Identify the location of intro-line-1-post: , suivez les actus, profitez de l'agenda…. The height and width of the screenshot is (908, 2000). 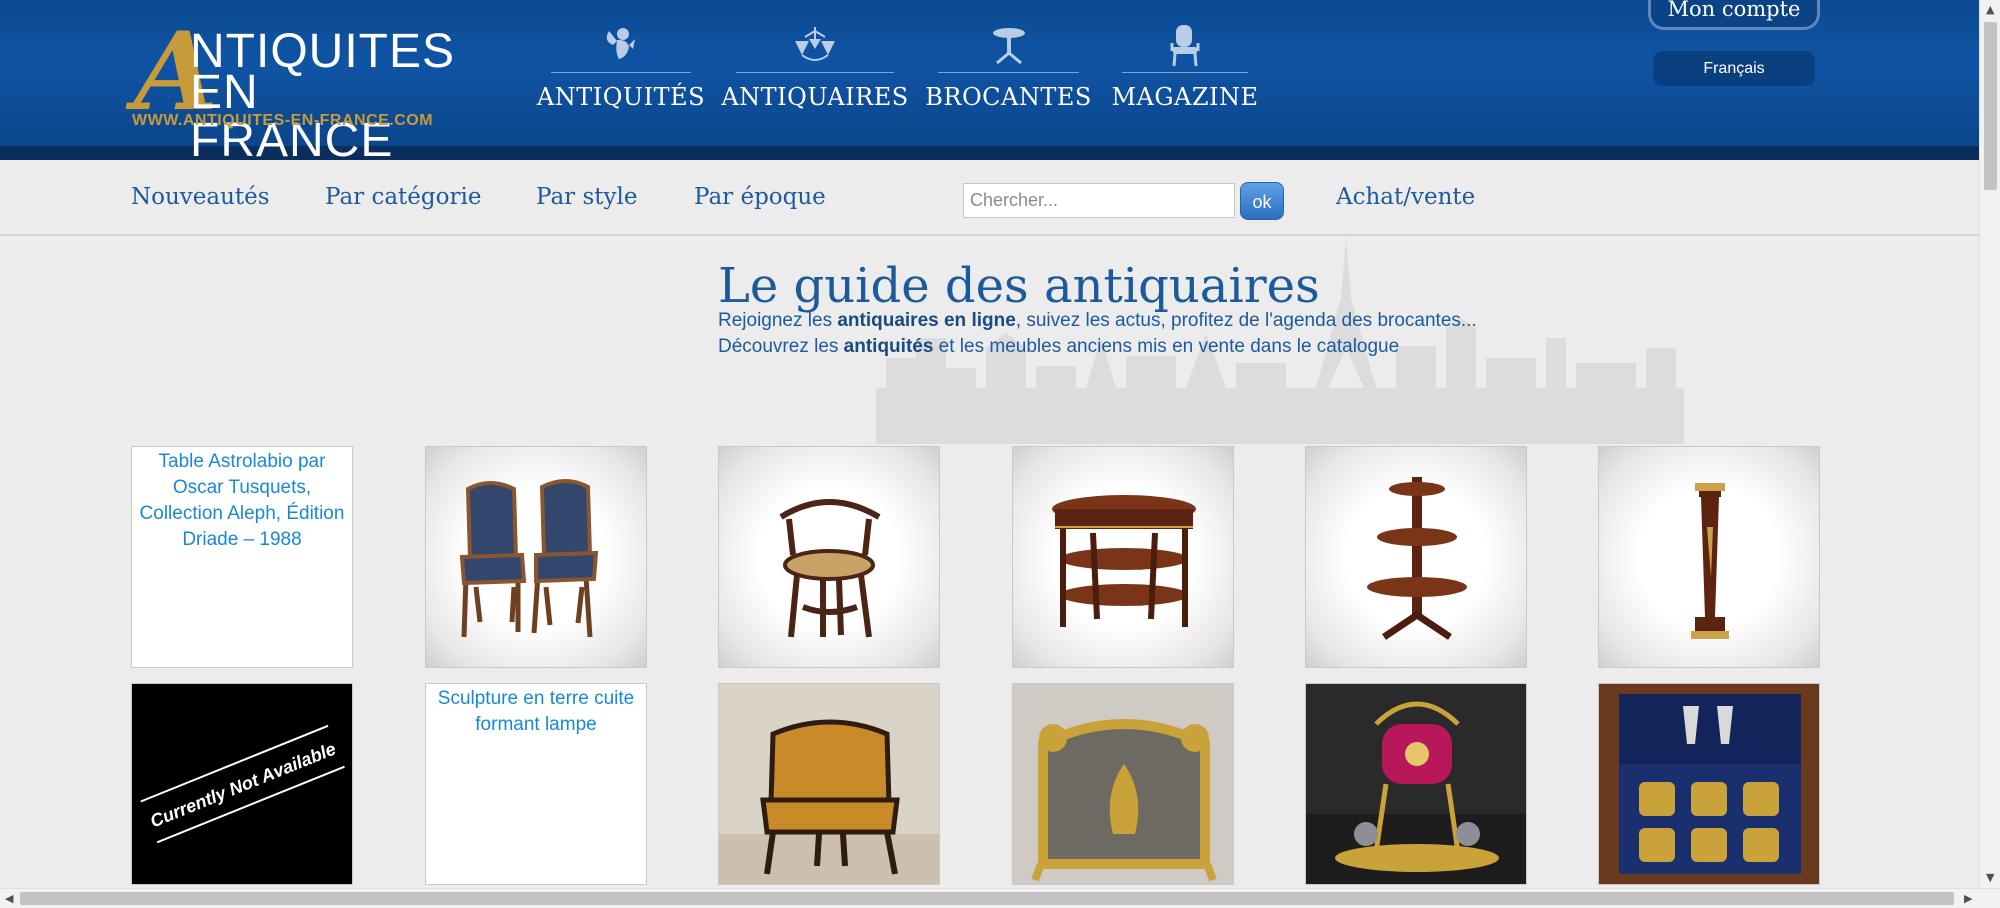
(1246, 320).